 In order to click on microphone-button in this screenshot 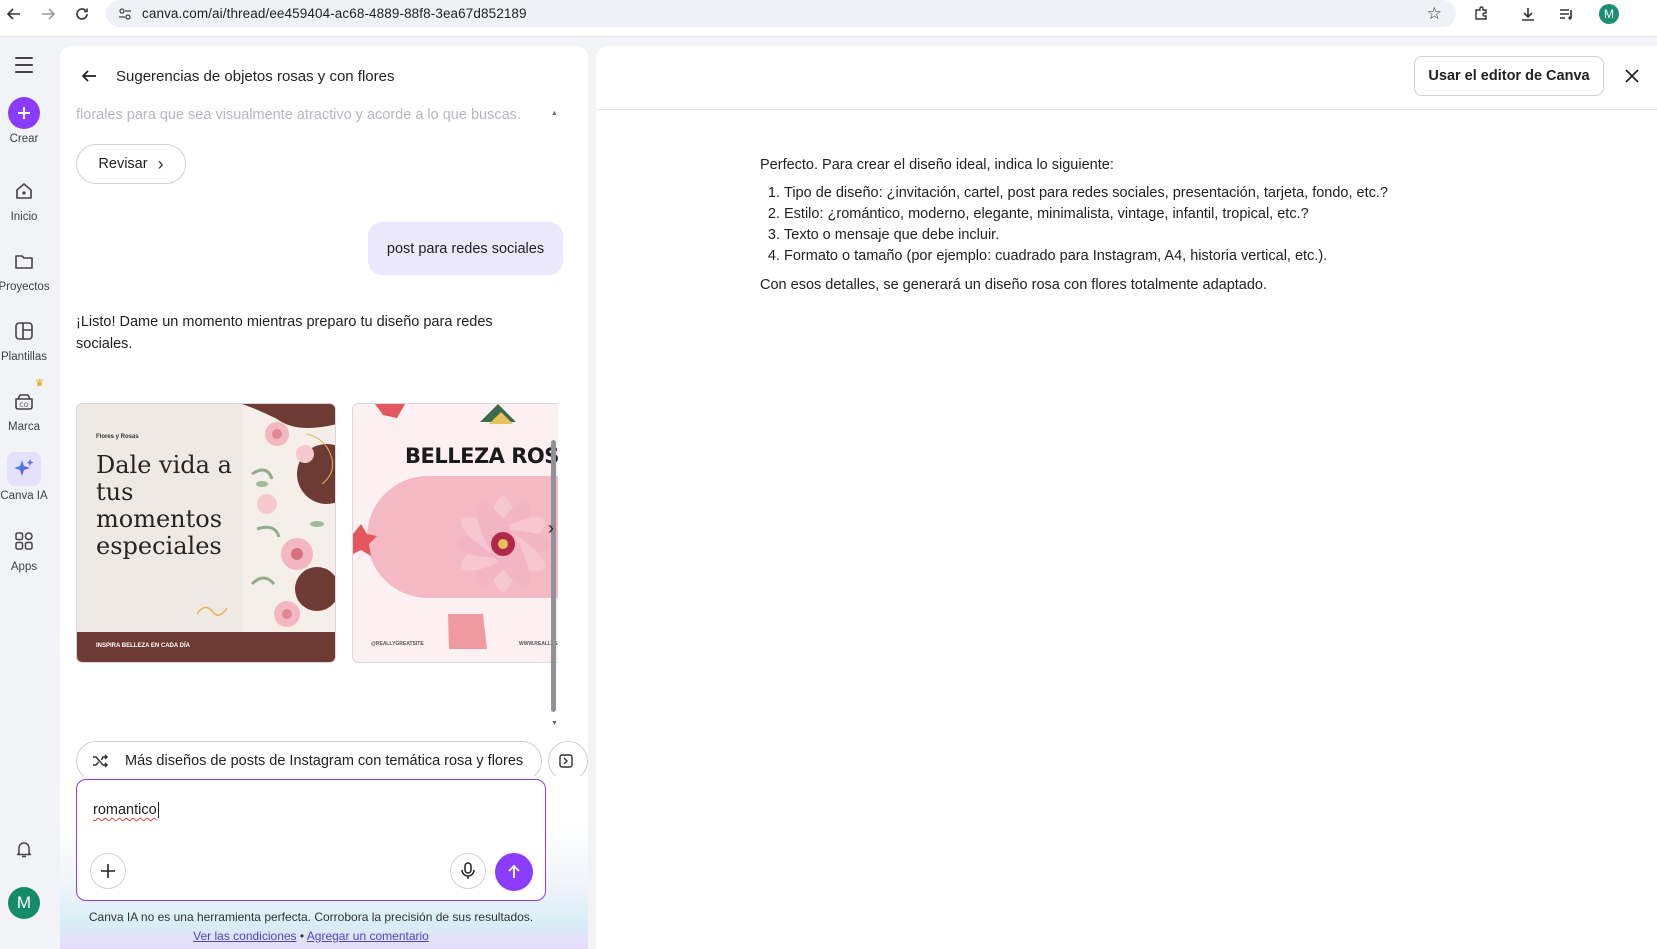, I will do `click(468, 871)`.